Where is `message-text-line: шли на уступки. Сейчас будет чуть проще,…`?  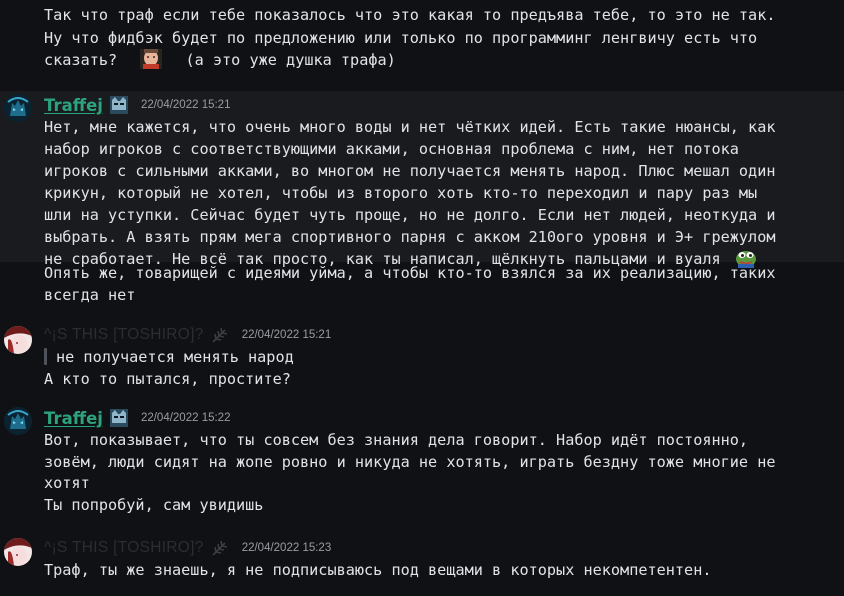
message-text-line: шли на уступки. Сейчас будет чуть проще,… is located at coordinates (410, 215).